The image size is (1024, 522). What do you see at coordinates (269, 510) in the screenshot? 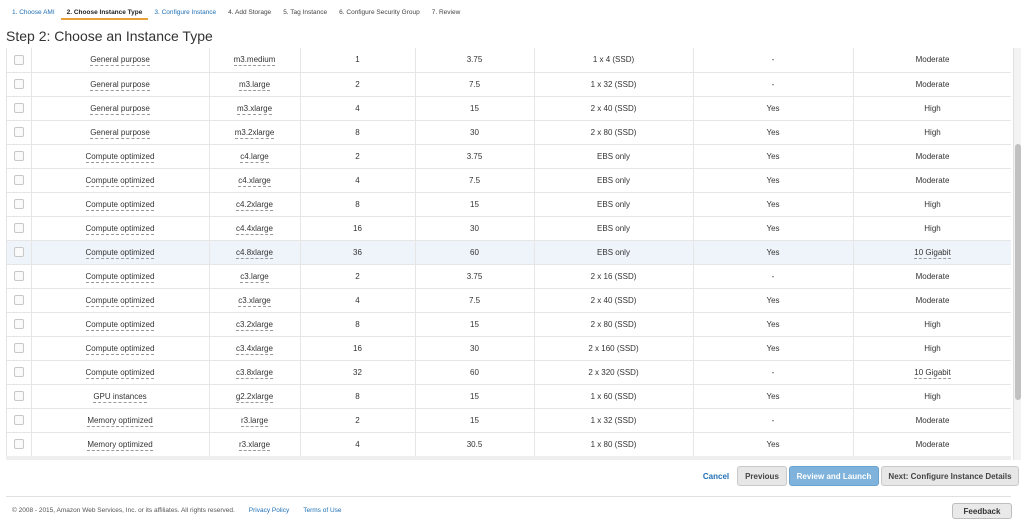
I see `privacy-policy-link: Privacy Policy` at bounding box center [269, 510].